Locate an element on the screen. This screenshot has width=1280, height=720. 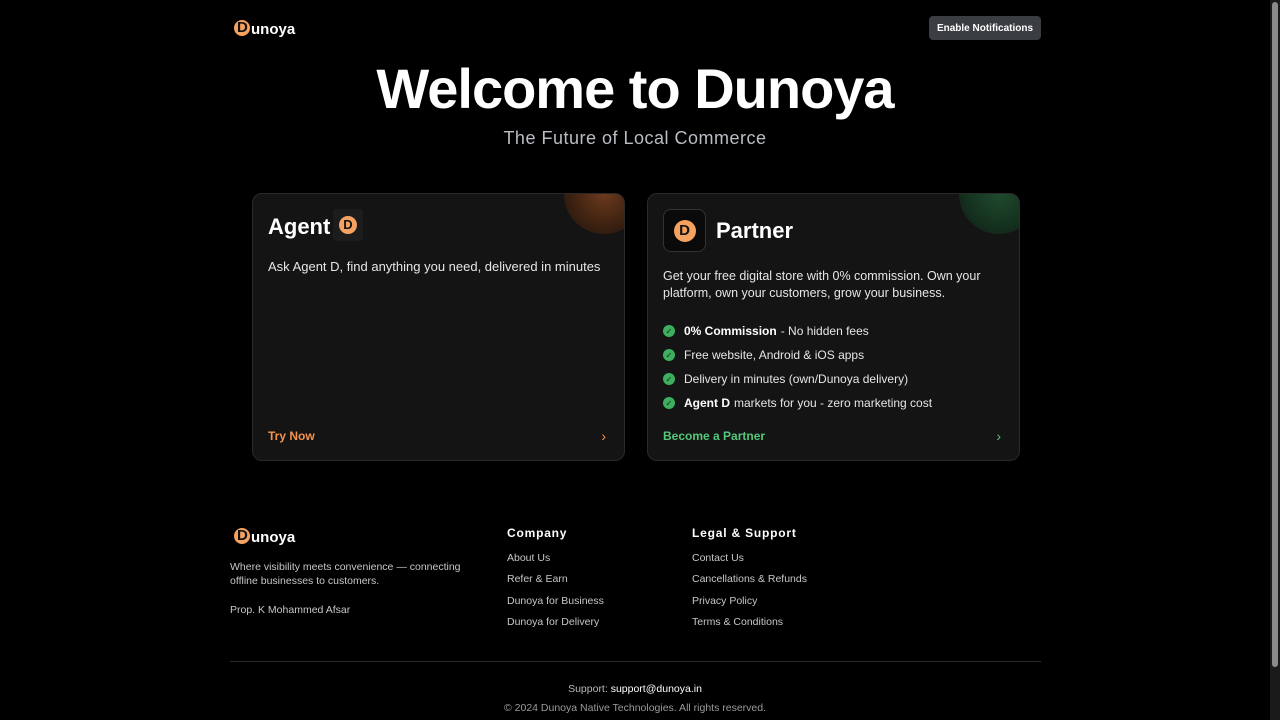
footer-link-cancellations: Cancellations & Refunds is located at coordinates (749, 583).